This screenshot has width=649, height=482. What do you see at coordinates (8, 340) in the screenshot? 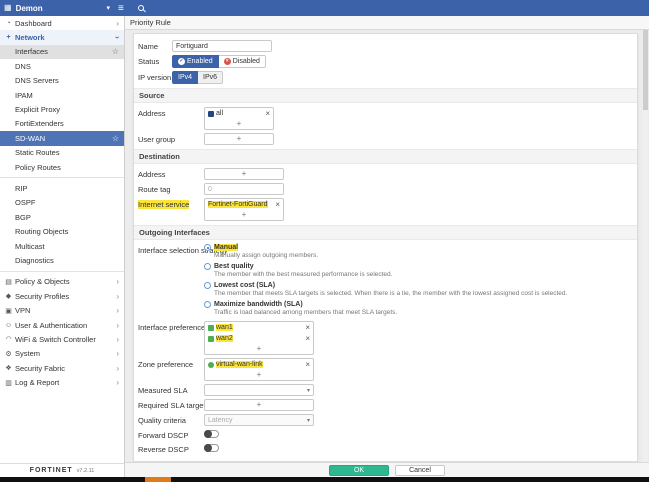
I see `wifi-icon: ◠` at bounding box center [8, 340].